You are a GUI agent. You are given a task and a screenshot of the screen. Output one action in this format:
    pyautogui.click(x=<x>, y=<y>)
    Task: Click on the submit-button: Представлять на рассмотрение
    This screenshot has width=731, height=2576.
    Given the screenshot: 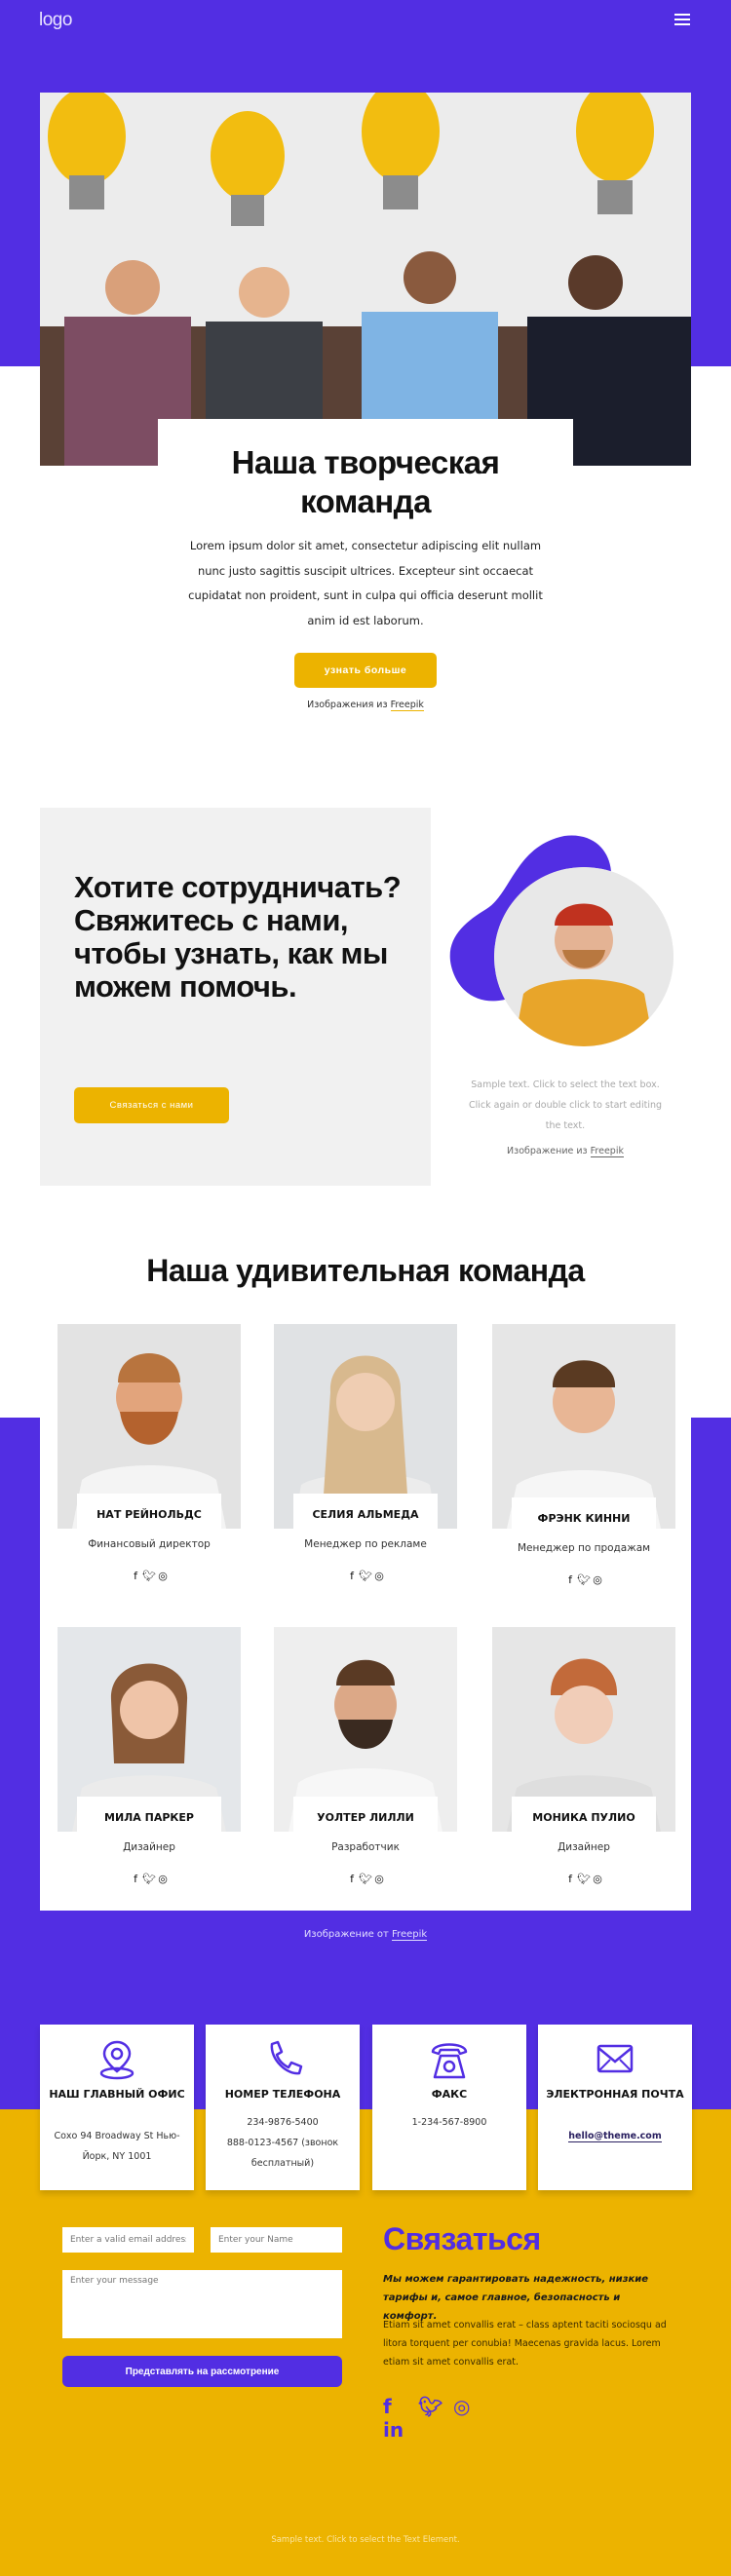 What is the action you would take?
    pyautogui.click(x=202, y=2371)
    